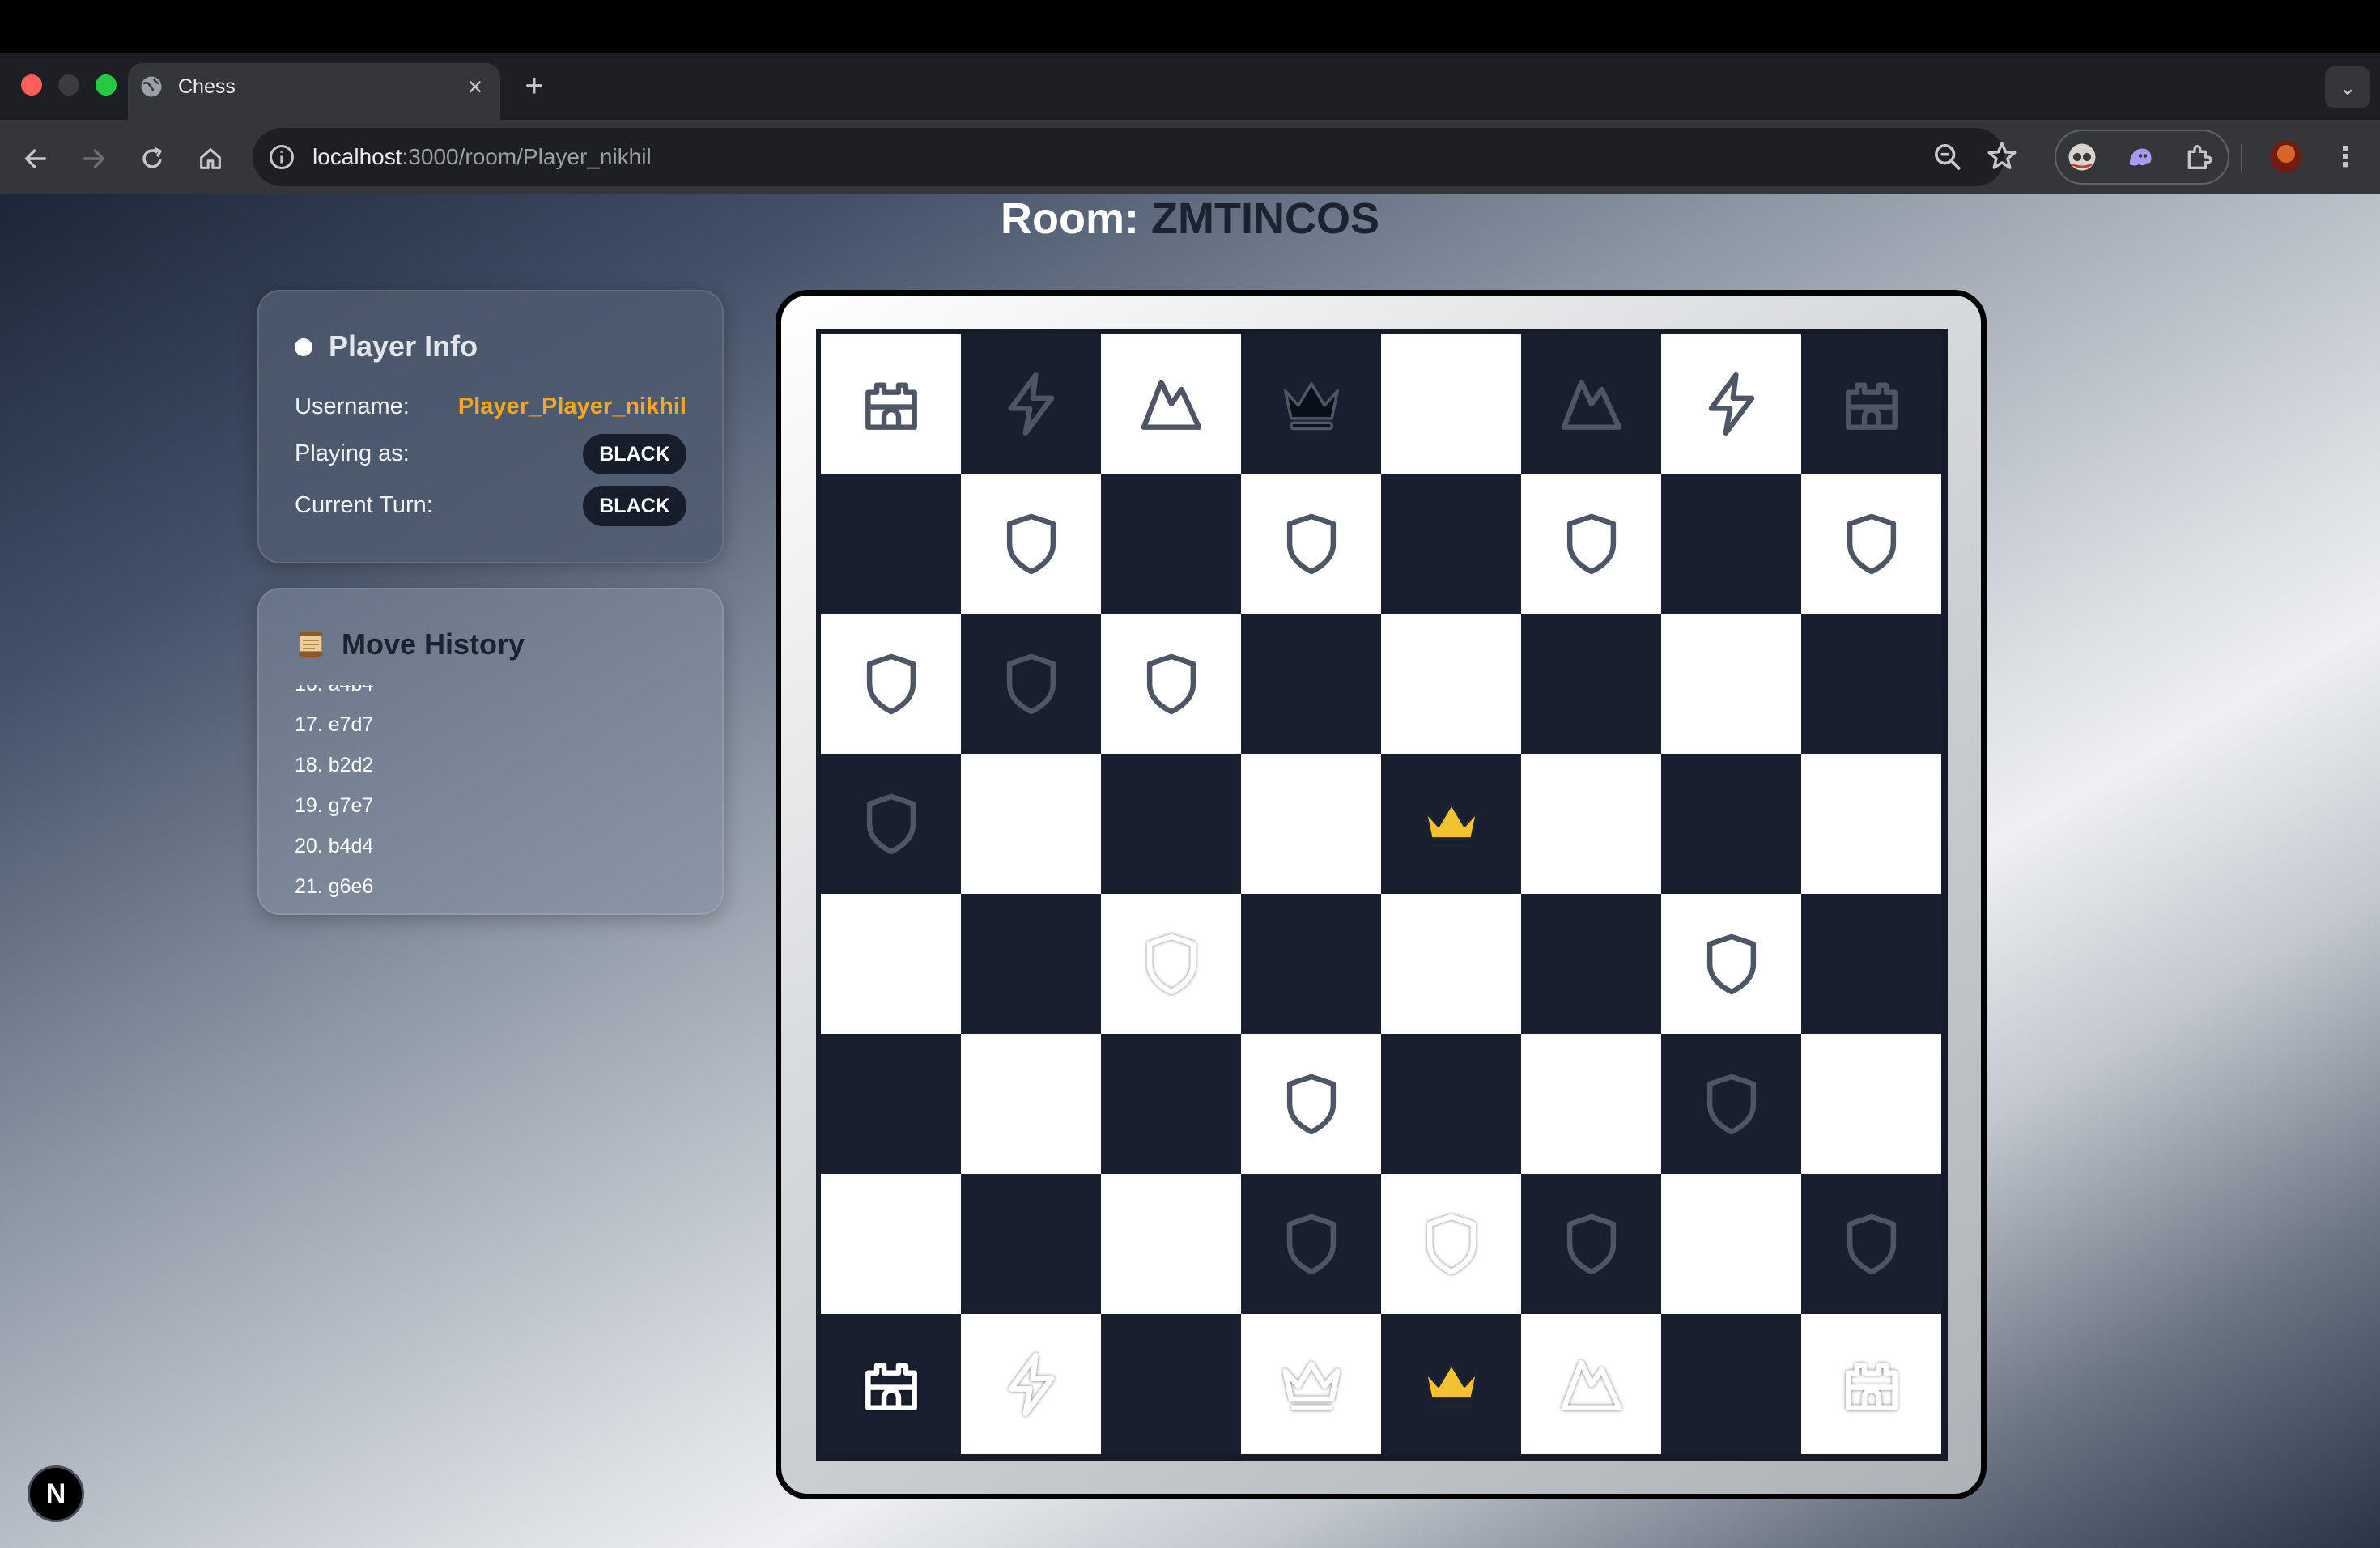 The width and height of the screenshot is (2380, 1548). What do you see at coordinates (1451, 824) in the screenshot?
I see `black-king-gold-crown-icon` at bounding box center [1451, 824].